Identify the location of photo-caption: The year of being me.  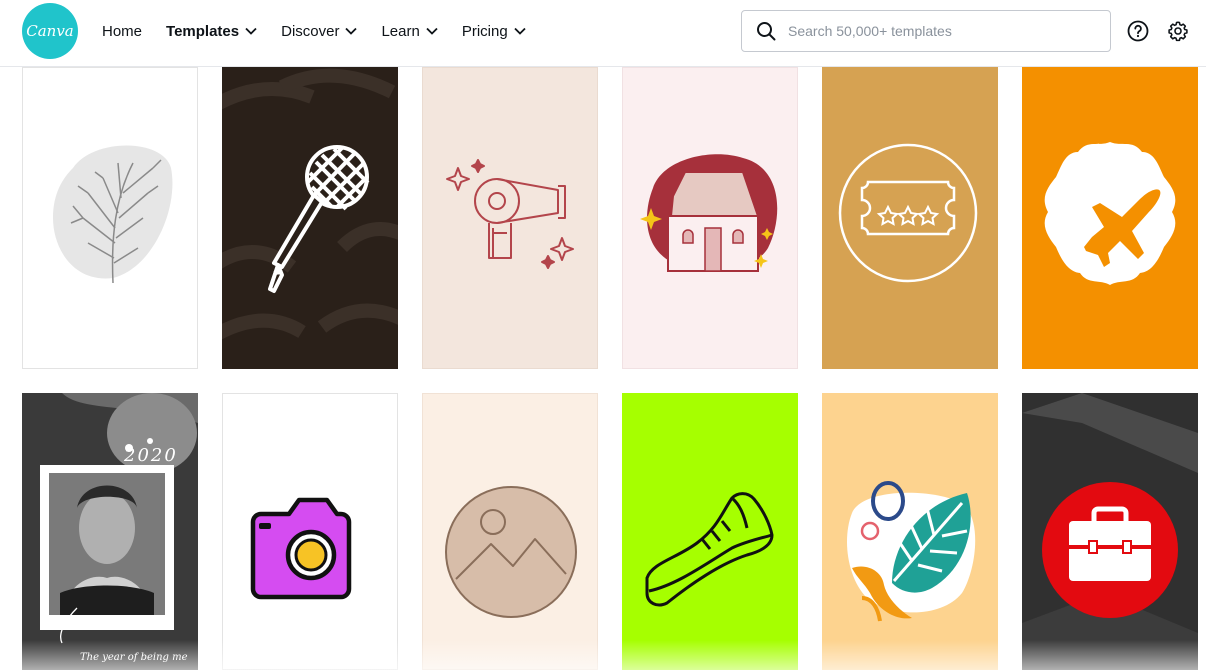
(134, 657).